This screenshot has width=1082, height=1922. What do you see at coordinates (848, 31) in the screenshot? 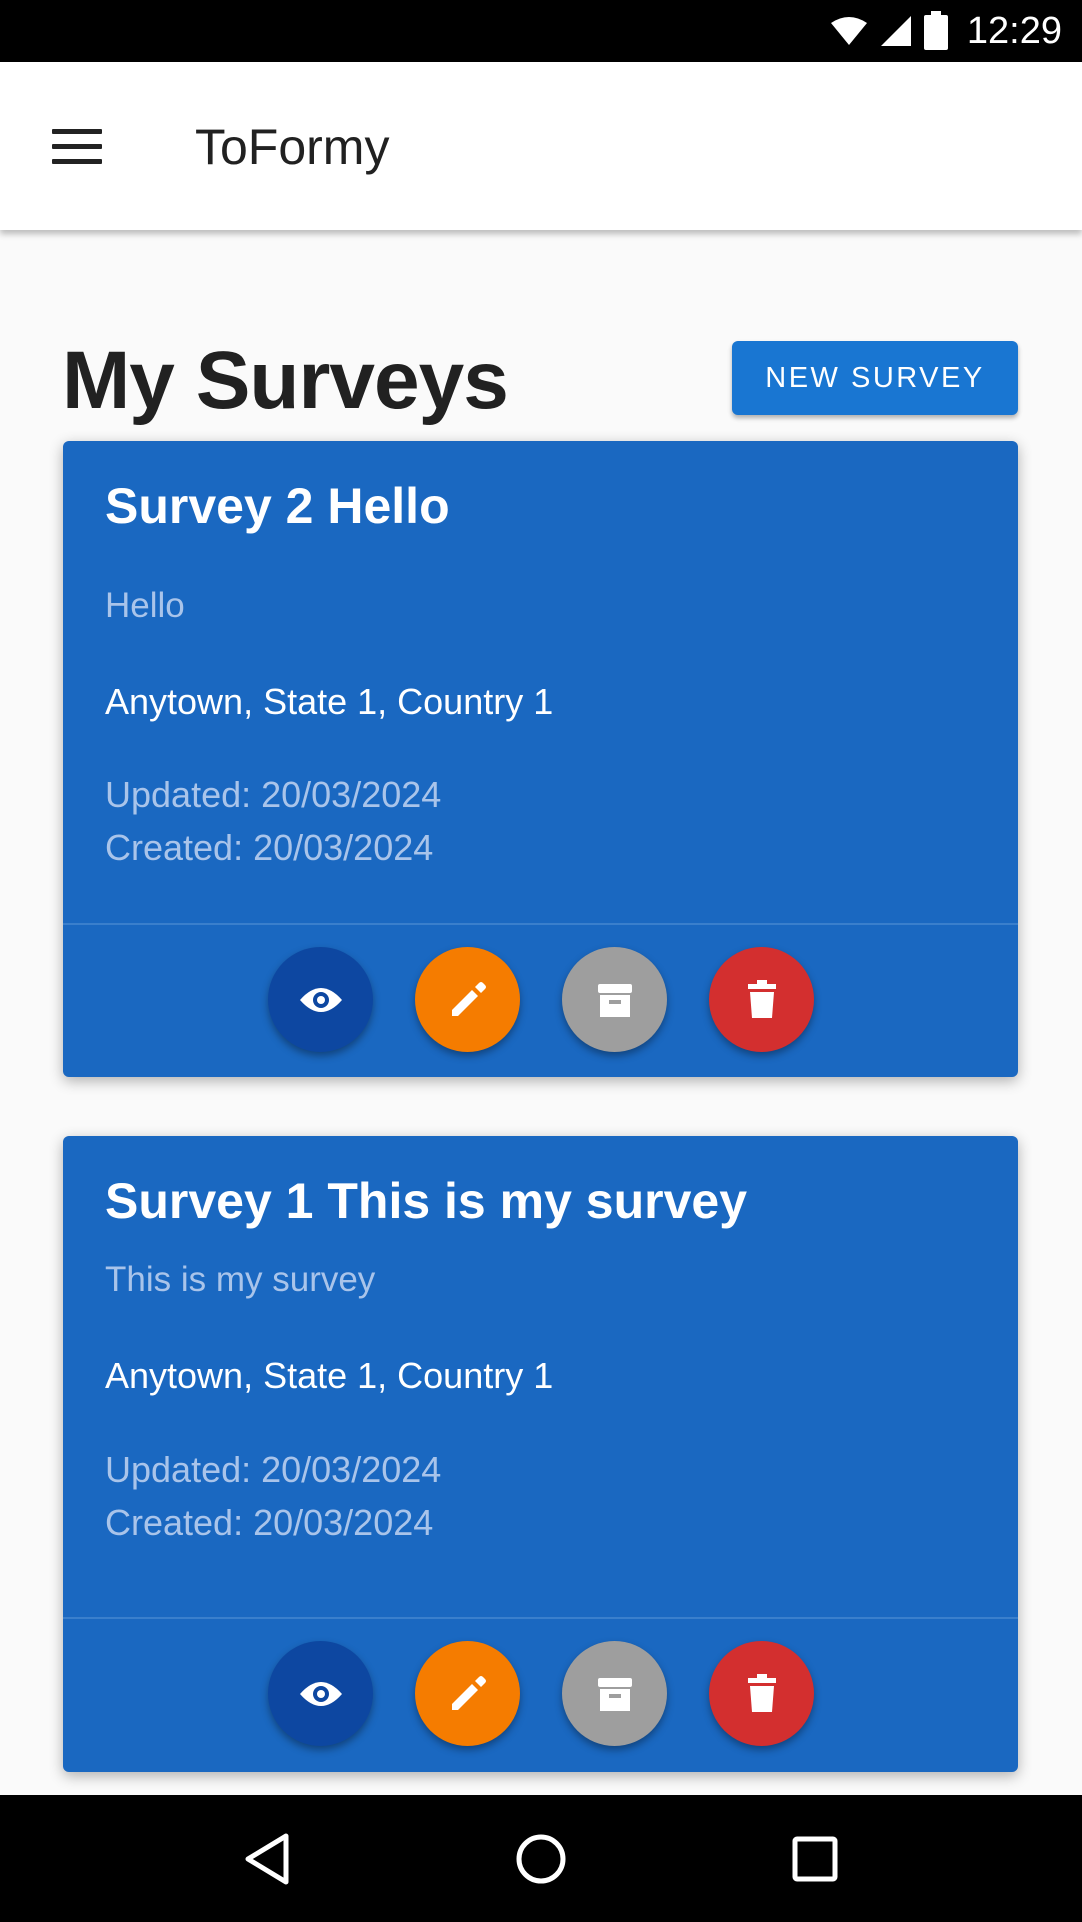
I see `wifi-icon` at bounding box center [848, 31].